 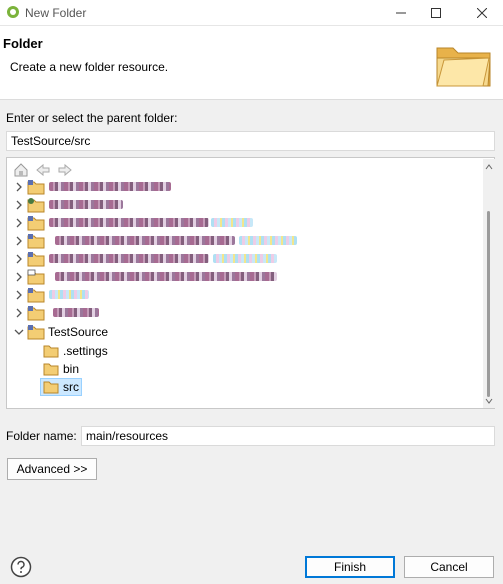 What do you see at coordinates (65, 170) in the screenshot?
I see `forward-icon` at bounding box center [65, 170].